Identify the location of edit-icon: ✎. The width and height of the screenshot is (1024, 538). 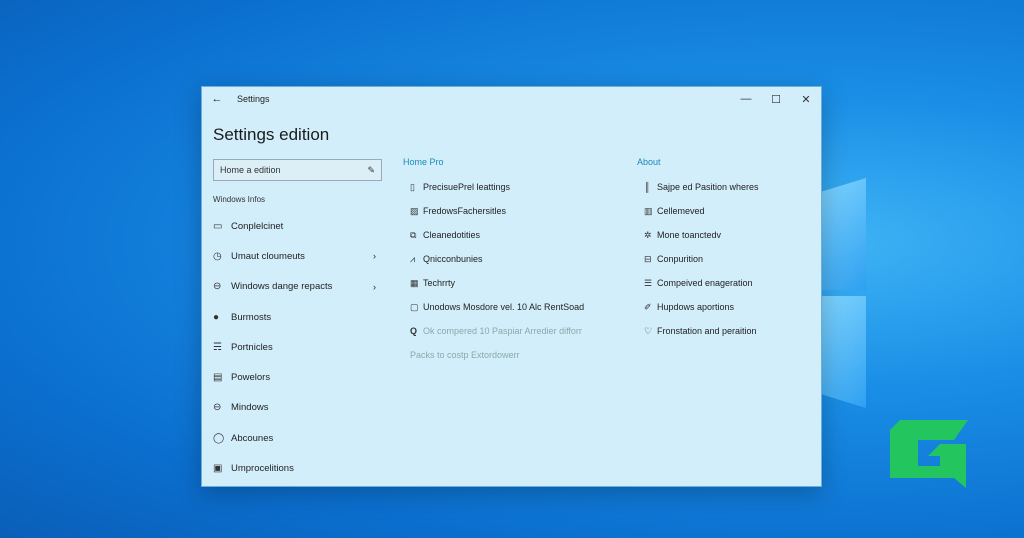
(371, 170).